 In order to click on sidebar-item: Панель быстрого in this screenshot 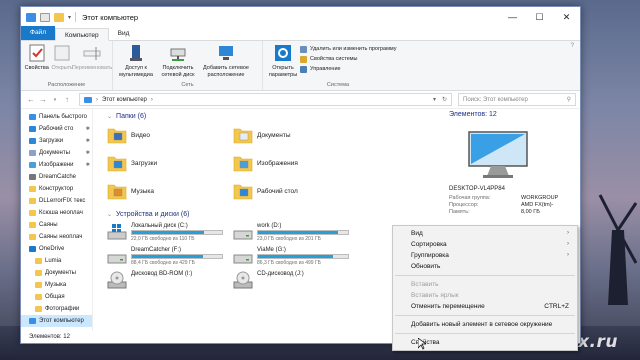, I will do `click(56, 117)`.